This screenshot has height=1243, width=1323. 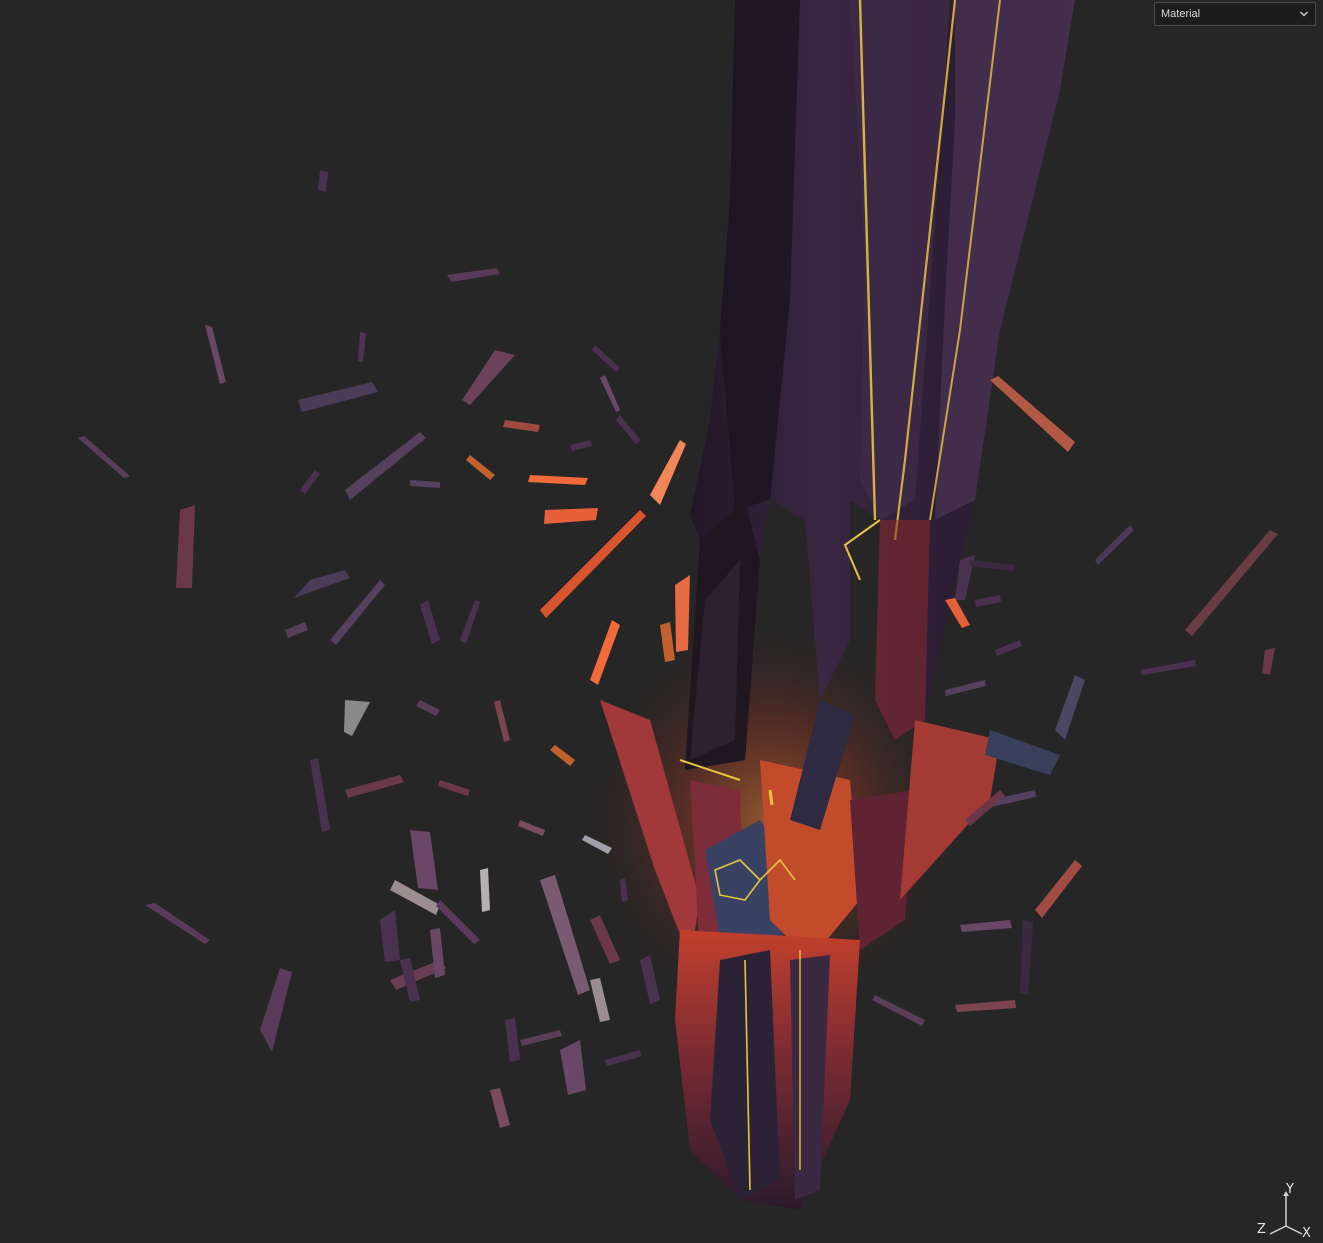 What do you see at coordinates (1290, 1189) in the screenshot?
I see `axis-y-label: Y` at bounding box center [1290, 1189].